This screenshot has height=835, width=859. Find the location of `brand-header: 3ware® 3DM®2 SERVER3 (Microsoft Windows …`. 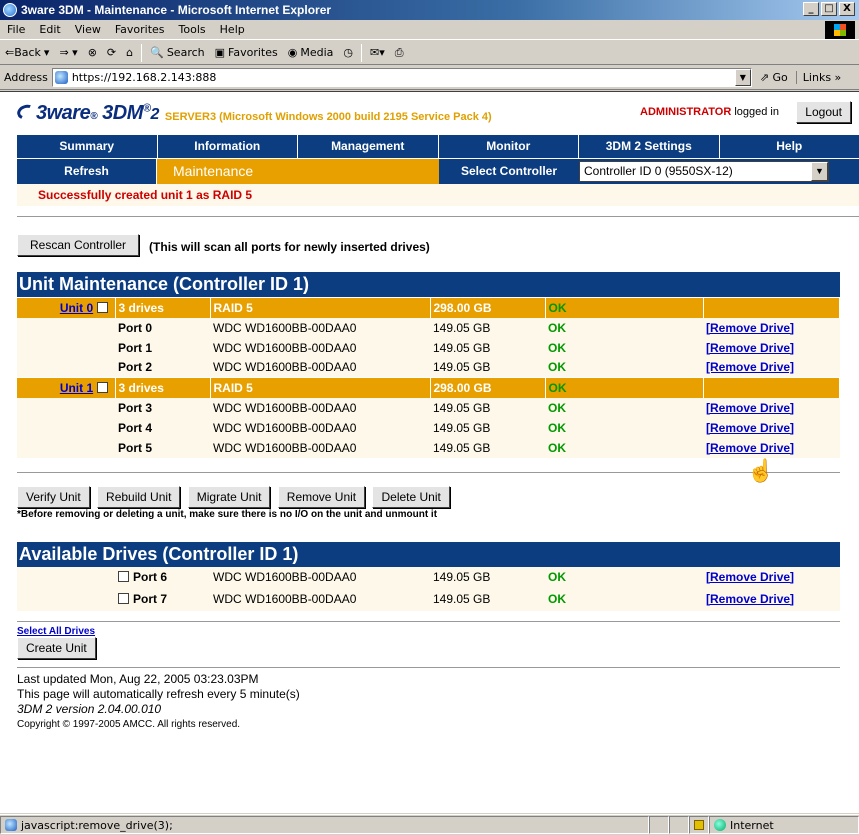

brand-header: 3ware® 3DM®2 SERVER3 (Microsoft Windows … is located at coordinates (437, 108).